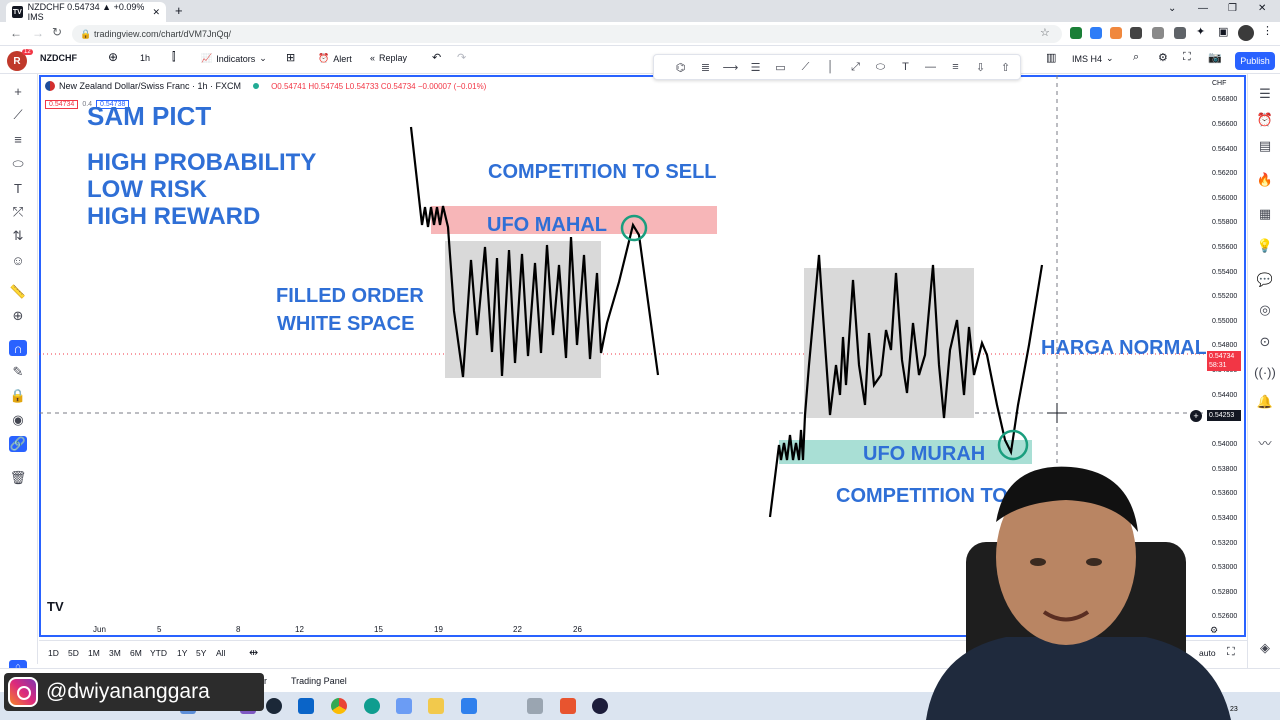 This screenshot has width=1280, height=720. What do you see at coordinates (335, 58) in the screenshot?
I see `alert-button: ⏰ Alert` at bounding box center [335, 58].